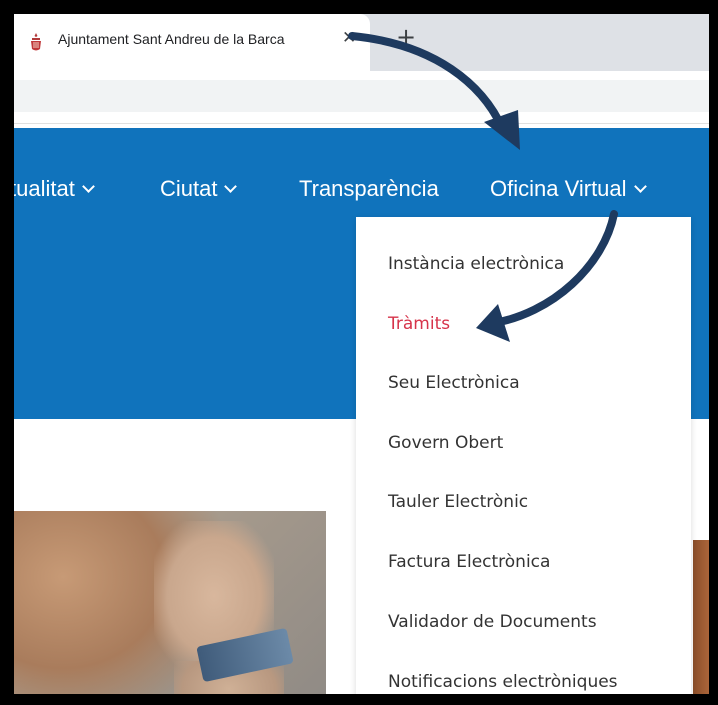  Describe the element at coordinates (458, 502) in the screenshot. I see `dropdown-item-tauler-electronic: Tauler Electrònic` at that location.